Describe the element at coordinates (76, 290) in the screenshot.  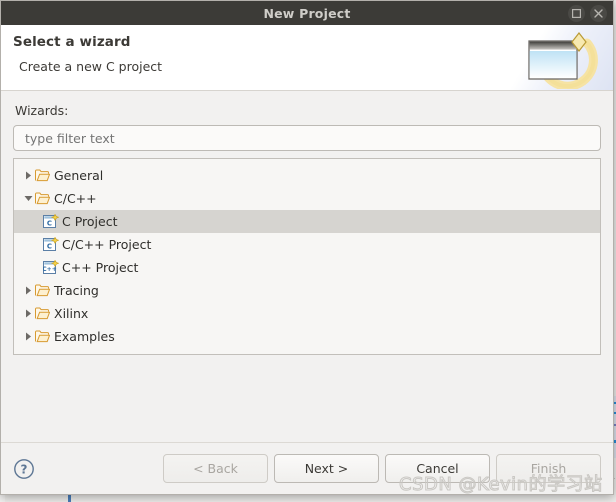
I see `tree-item-label: Tracing` at that location.